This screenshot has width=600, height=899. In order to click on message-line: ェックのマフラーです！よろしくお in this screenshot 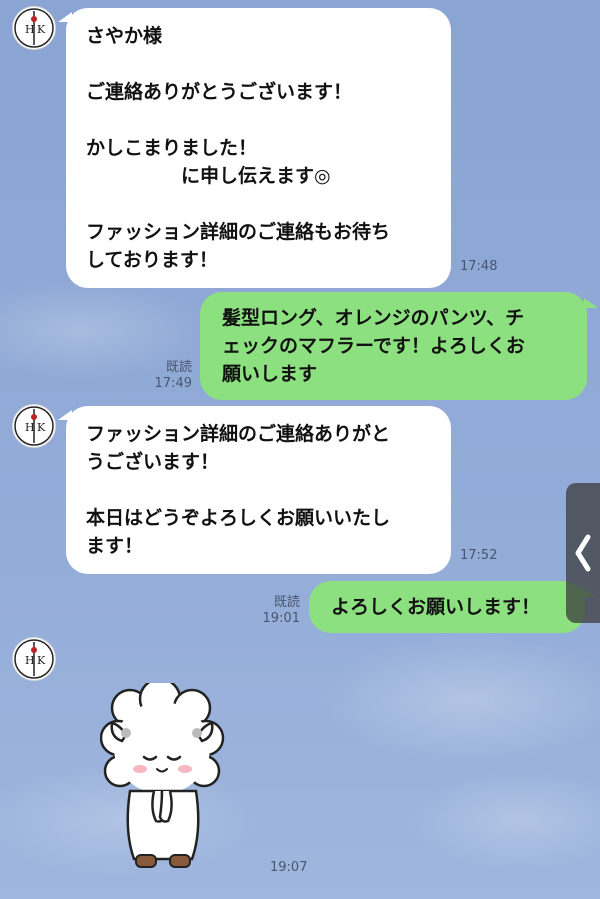, I will do `click(373, 346)`.